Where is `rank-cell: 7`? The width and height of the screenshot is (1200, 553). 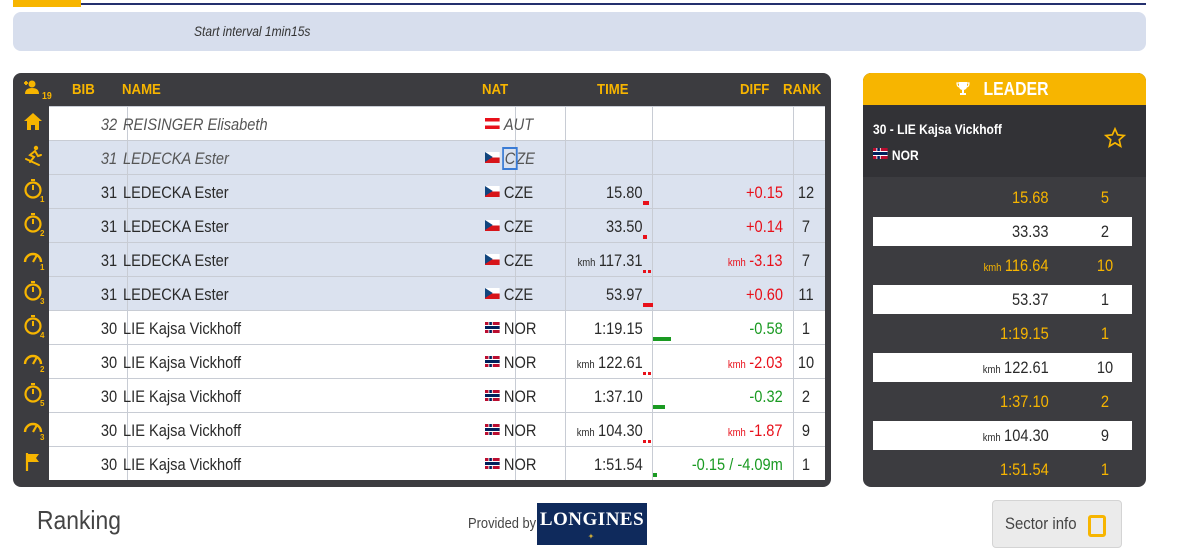
rank-cell: 7 is located at coordinates (806, 260).